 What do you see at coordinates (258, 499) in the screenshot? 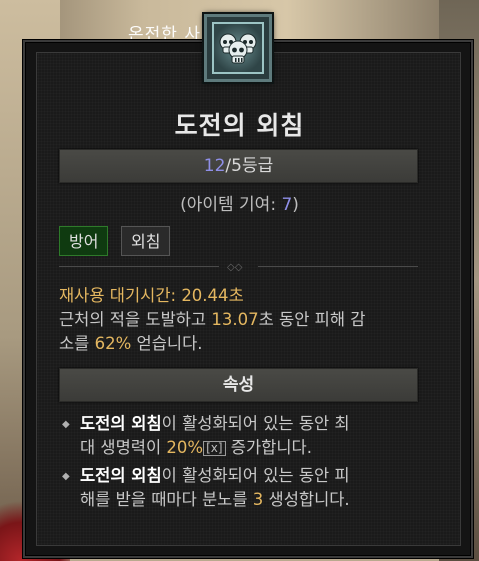
I see `property-value: 3` at bounding box center [258, 499].